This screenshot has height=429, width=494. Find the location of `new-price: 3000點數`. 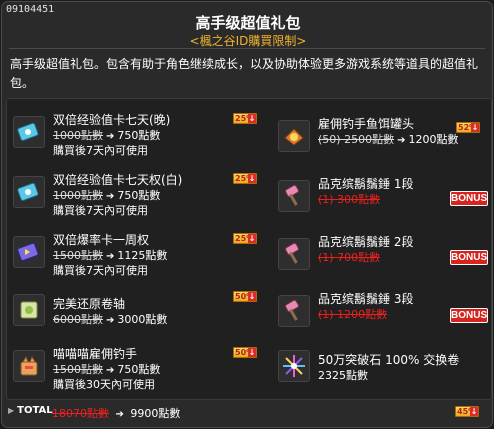

new-price: 3000點數 is located at coordinates (142, 319).